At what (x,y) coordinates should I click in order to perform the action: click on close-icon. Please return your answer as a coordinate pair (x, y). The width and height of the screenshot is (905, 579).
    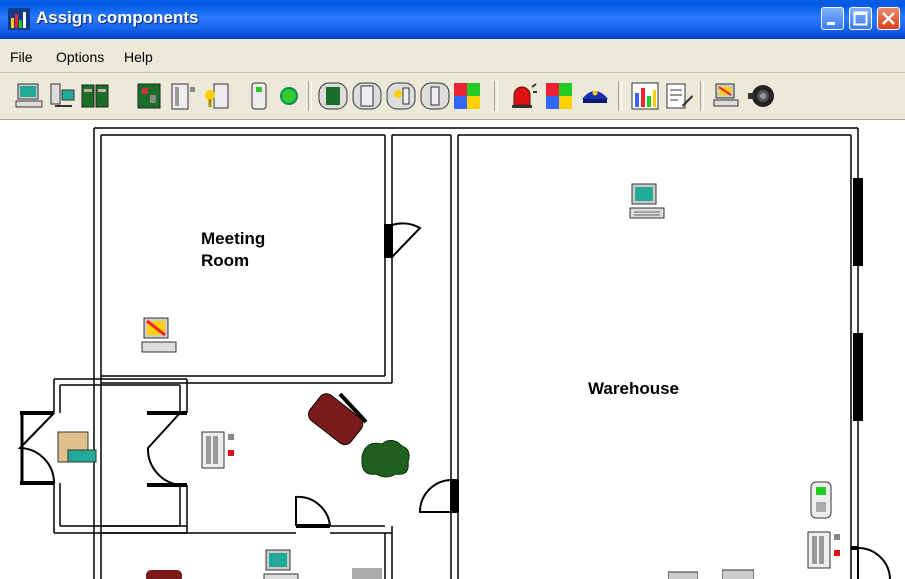
    Looking at the image, I should click on (888, 18).